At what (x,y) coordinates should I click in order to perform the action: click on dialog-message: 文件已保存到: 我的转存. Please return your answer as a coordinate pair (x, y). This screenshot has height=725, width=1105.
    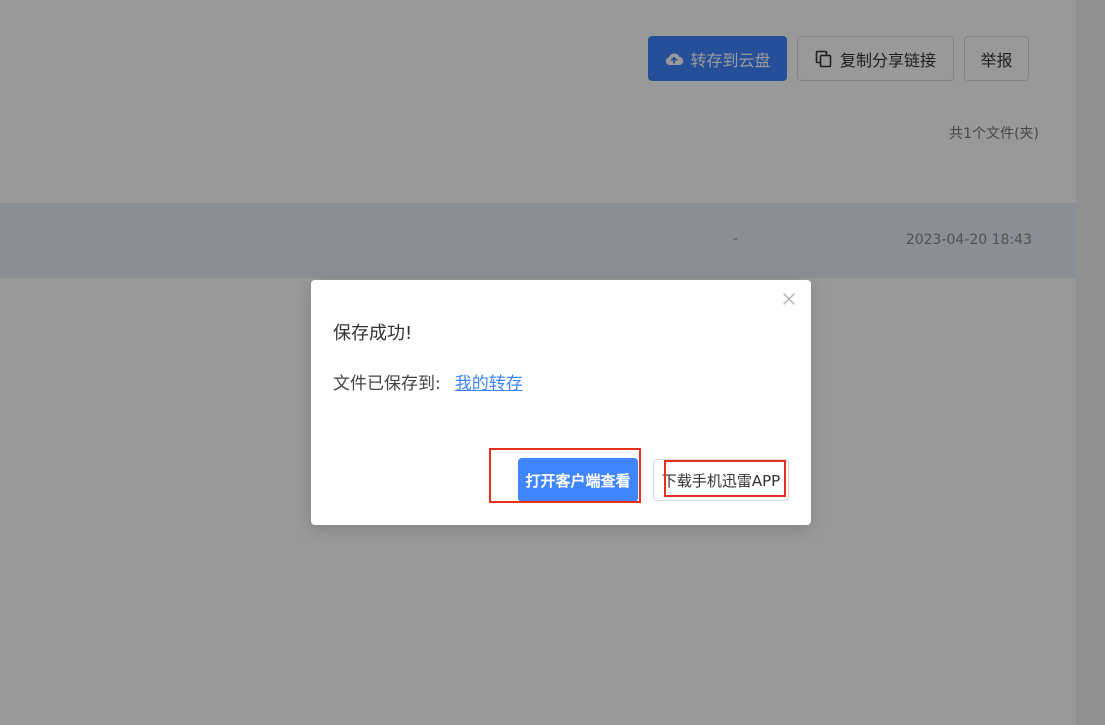
    Looking at the image, I should click on (428, 381).